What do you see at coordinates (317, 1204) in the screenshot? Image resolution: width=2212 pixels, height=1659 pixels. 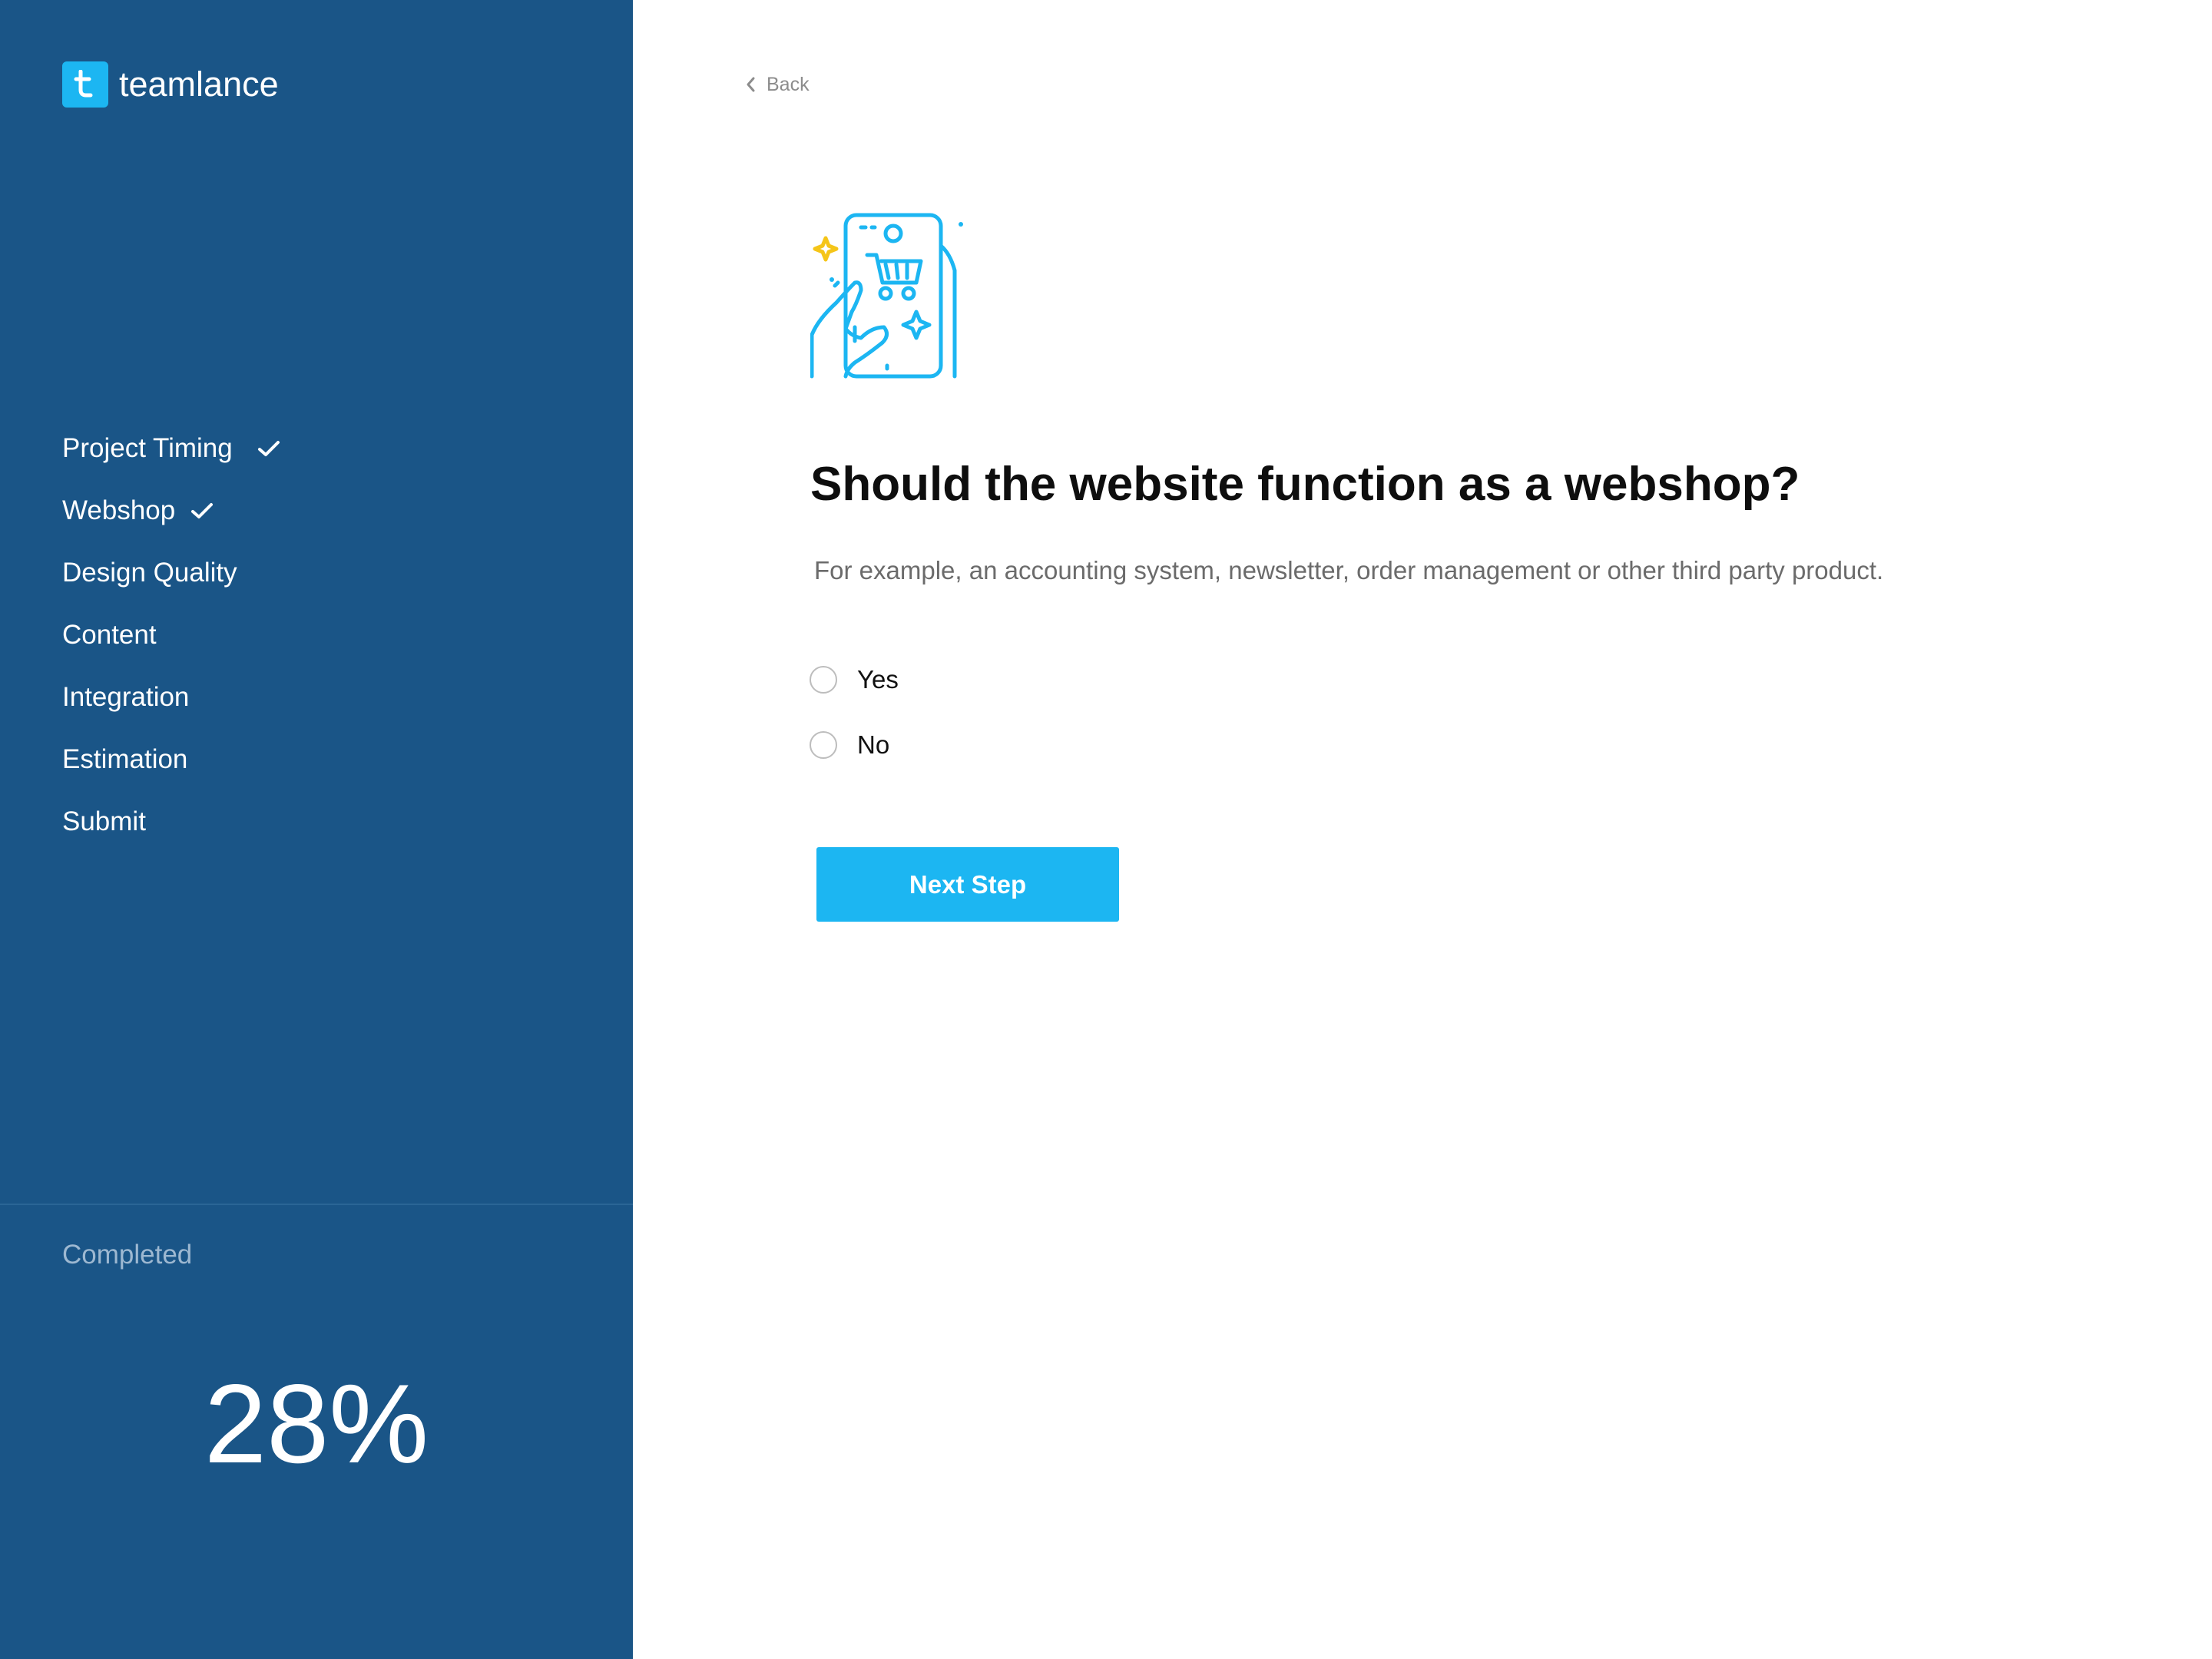 I see `sidebar-divider` at bounding box center [317, 1204].